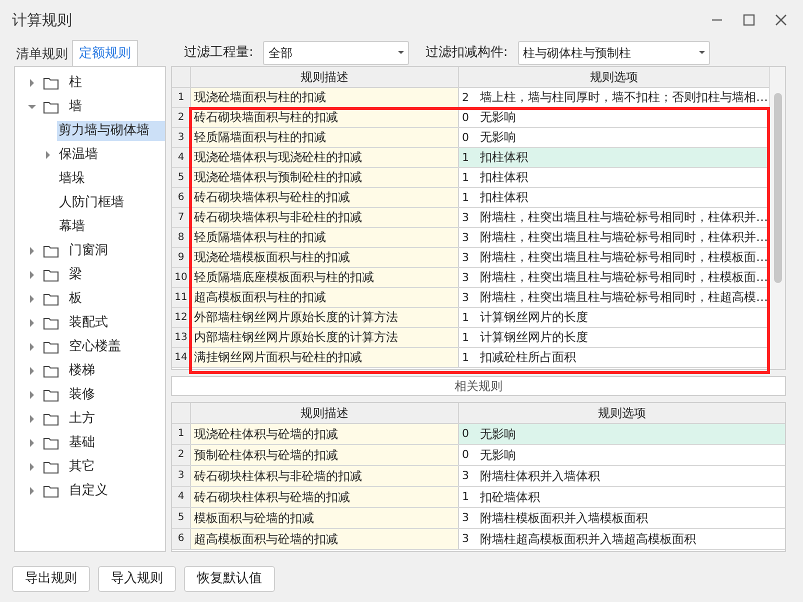 This screenshot has width=803, height=602. What do you see at coordinates (82, 467) in the screenshot?
I see `tree-item: 其它` at bounding box center [82, 467].